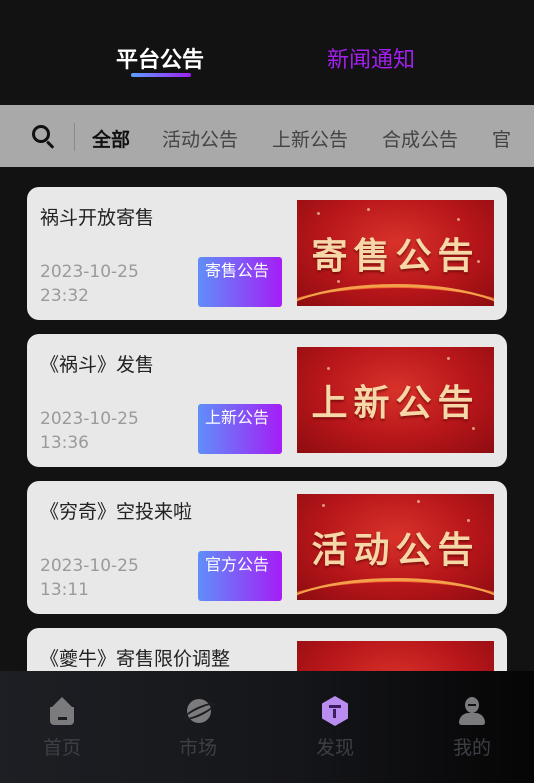 The height and width of the screenshot is (783, 534). Describe the element at coordinates (43, 138) in the screenshot. I see `search-icon` at that location.